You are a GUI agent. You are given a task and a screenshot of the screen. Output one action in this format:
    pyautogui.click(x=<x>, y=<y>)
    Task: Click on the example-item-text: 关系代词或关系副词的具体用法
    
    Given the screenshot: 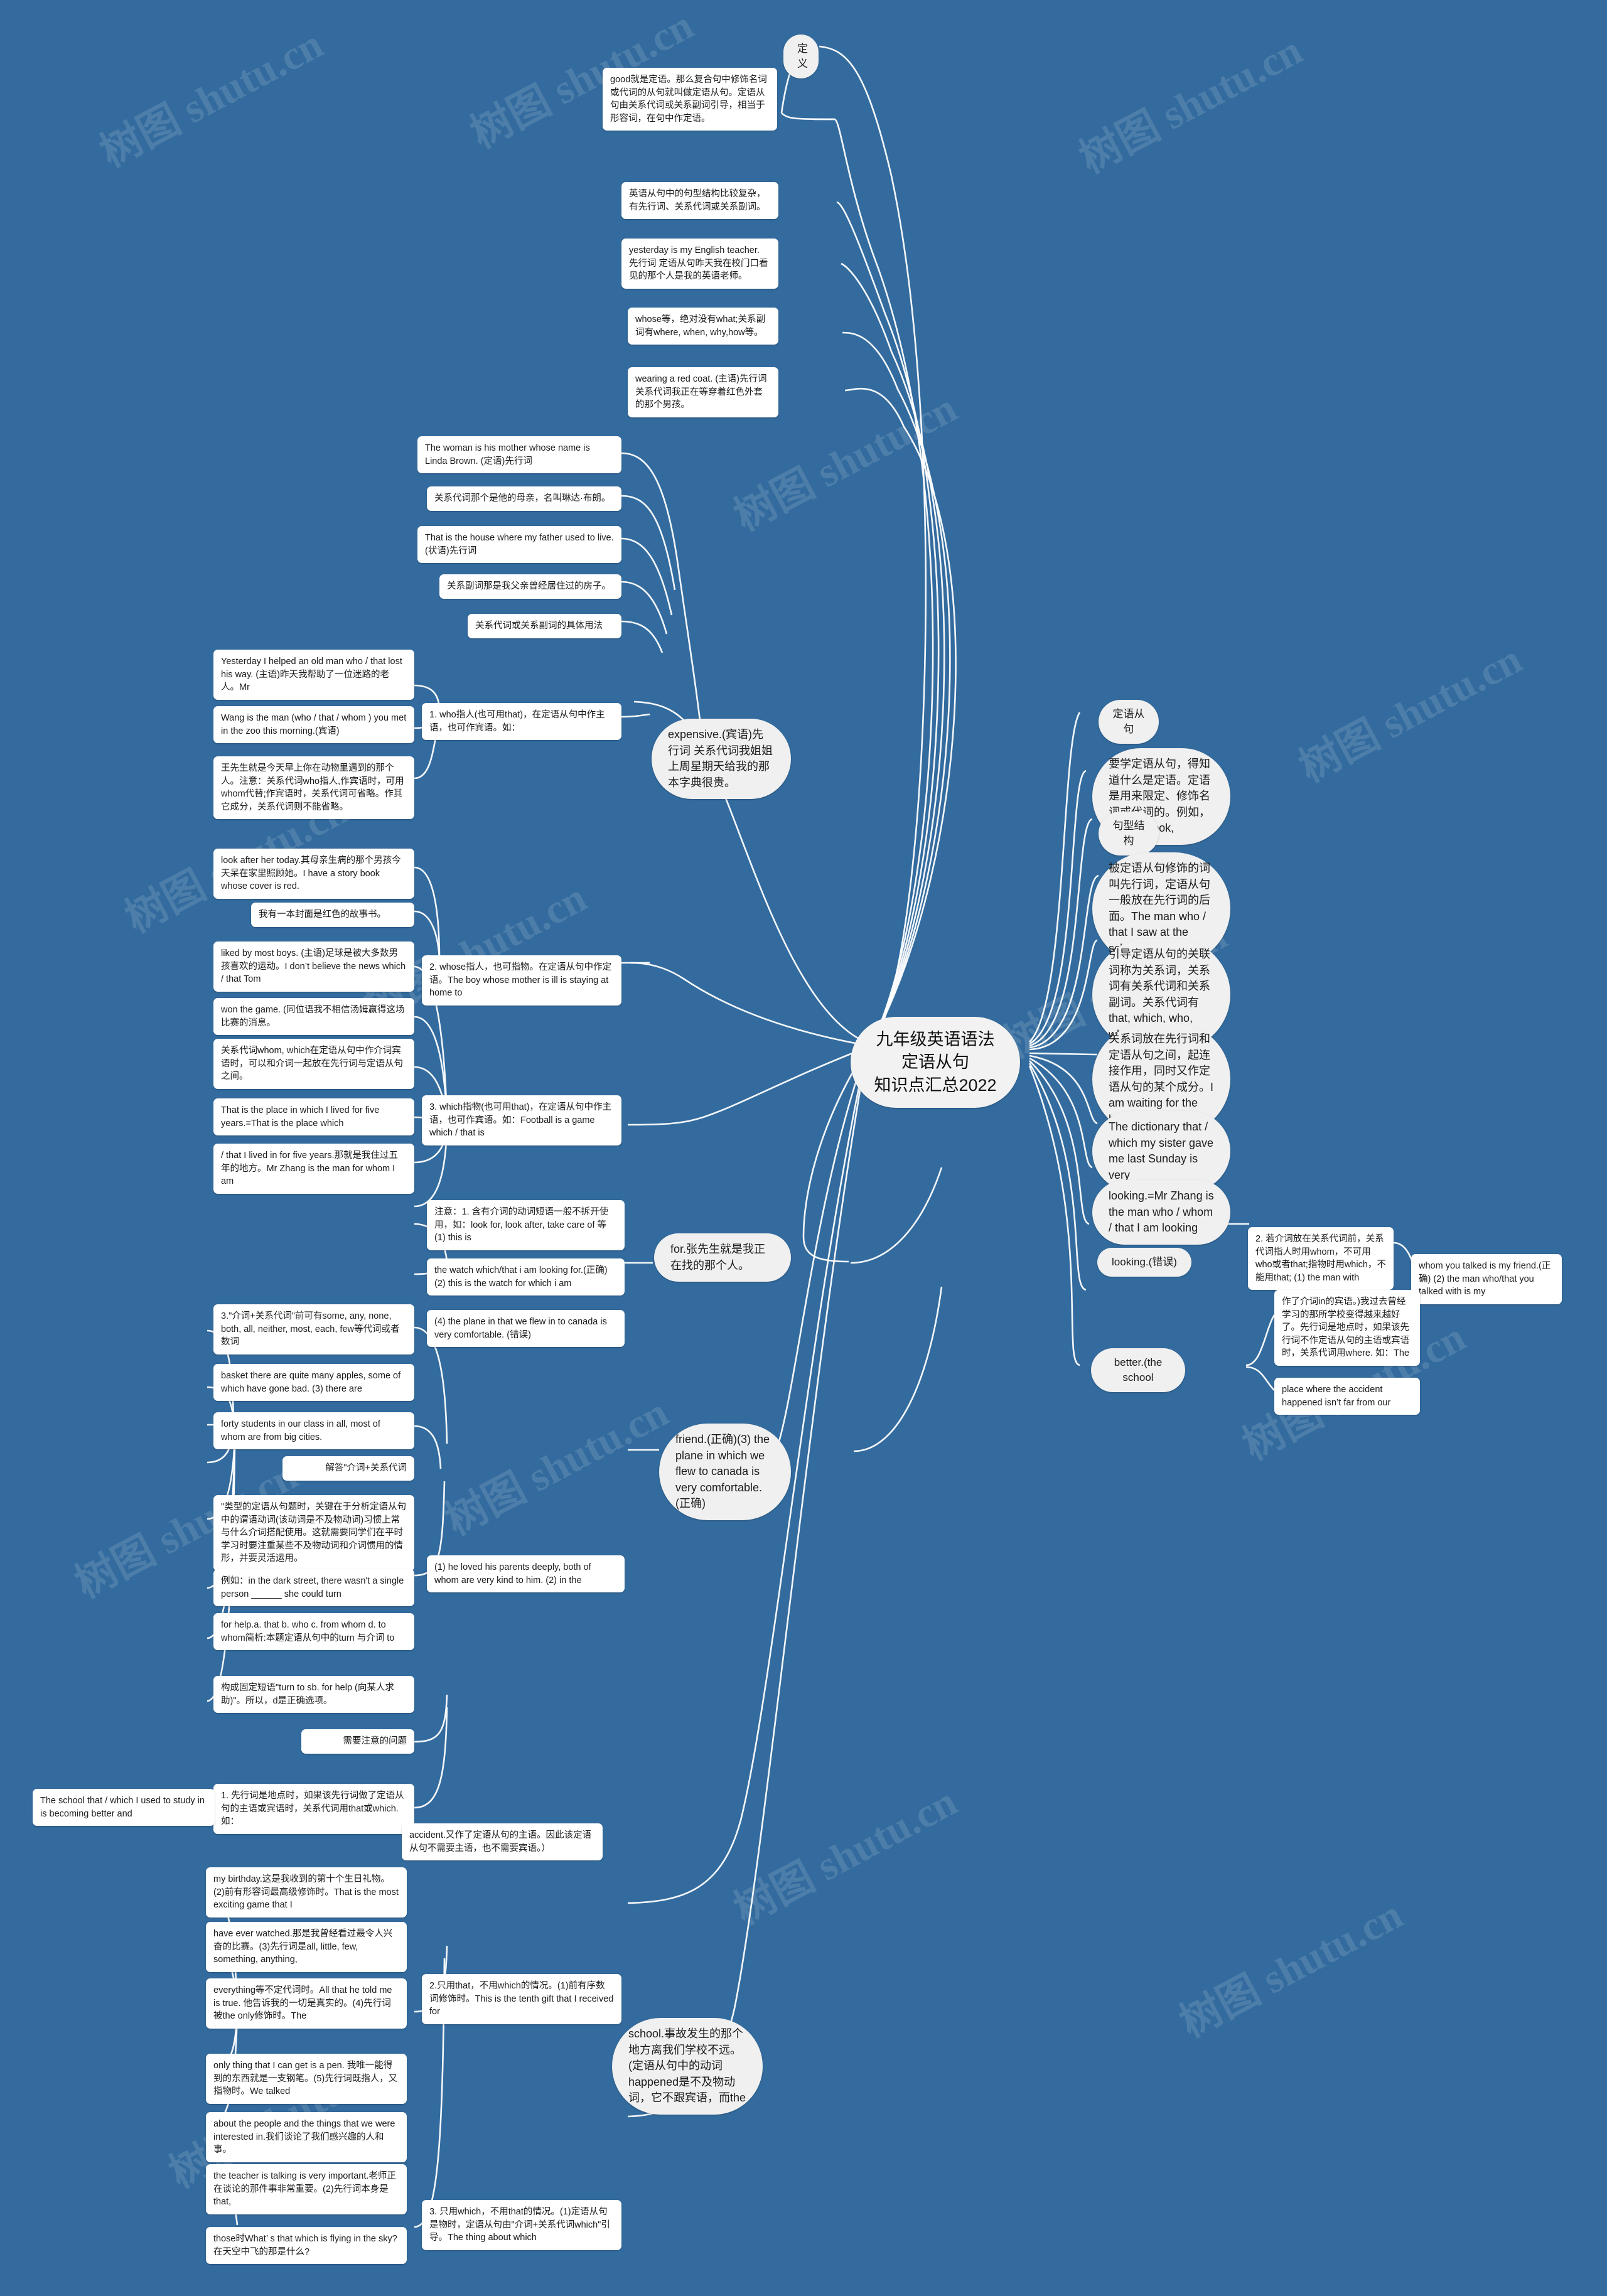 What is the action you would take?
    pyautogui.click(x=539, y=626)
    